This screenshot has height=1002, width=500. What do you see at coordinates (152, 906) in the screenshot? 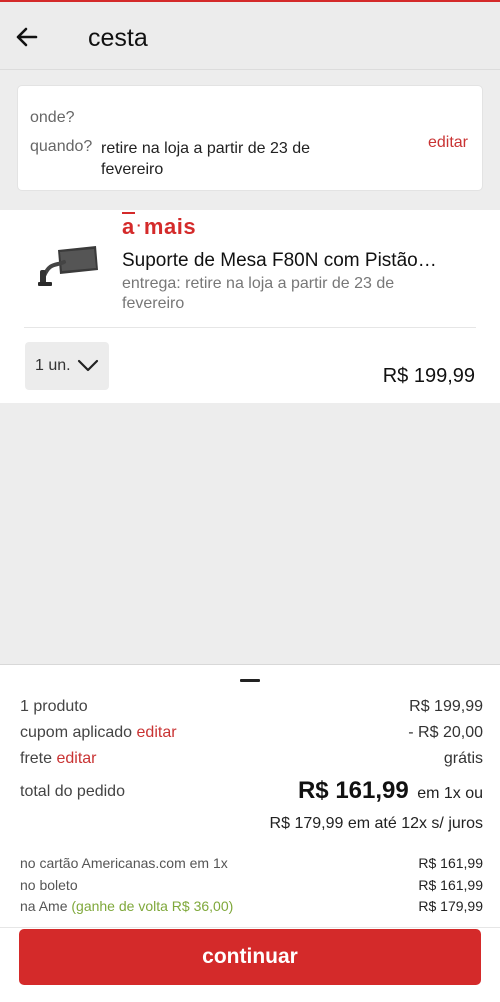
I see `pay-ame-cashback: (ganhe de volta R$ 36,00)` at bounding box center [152, 906].